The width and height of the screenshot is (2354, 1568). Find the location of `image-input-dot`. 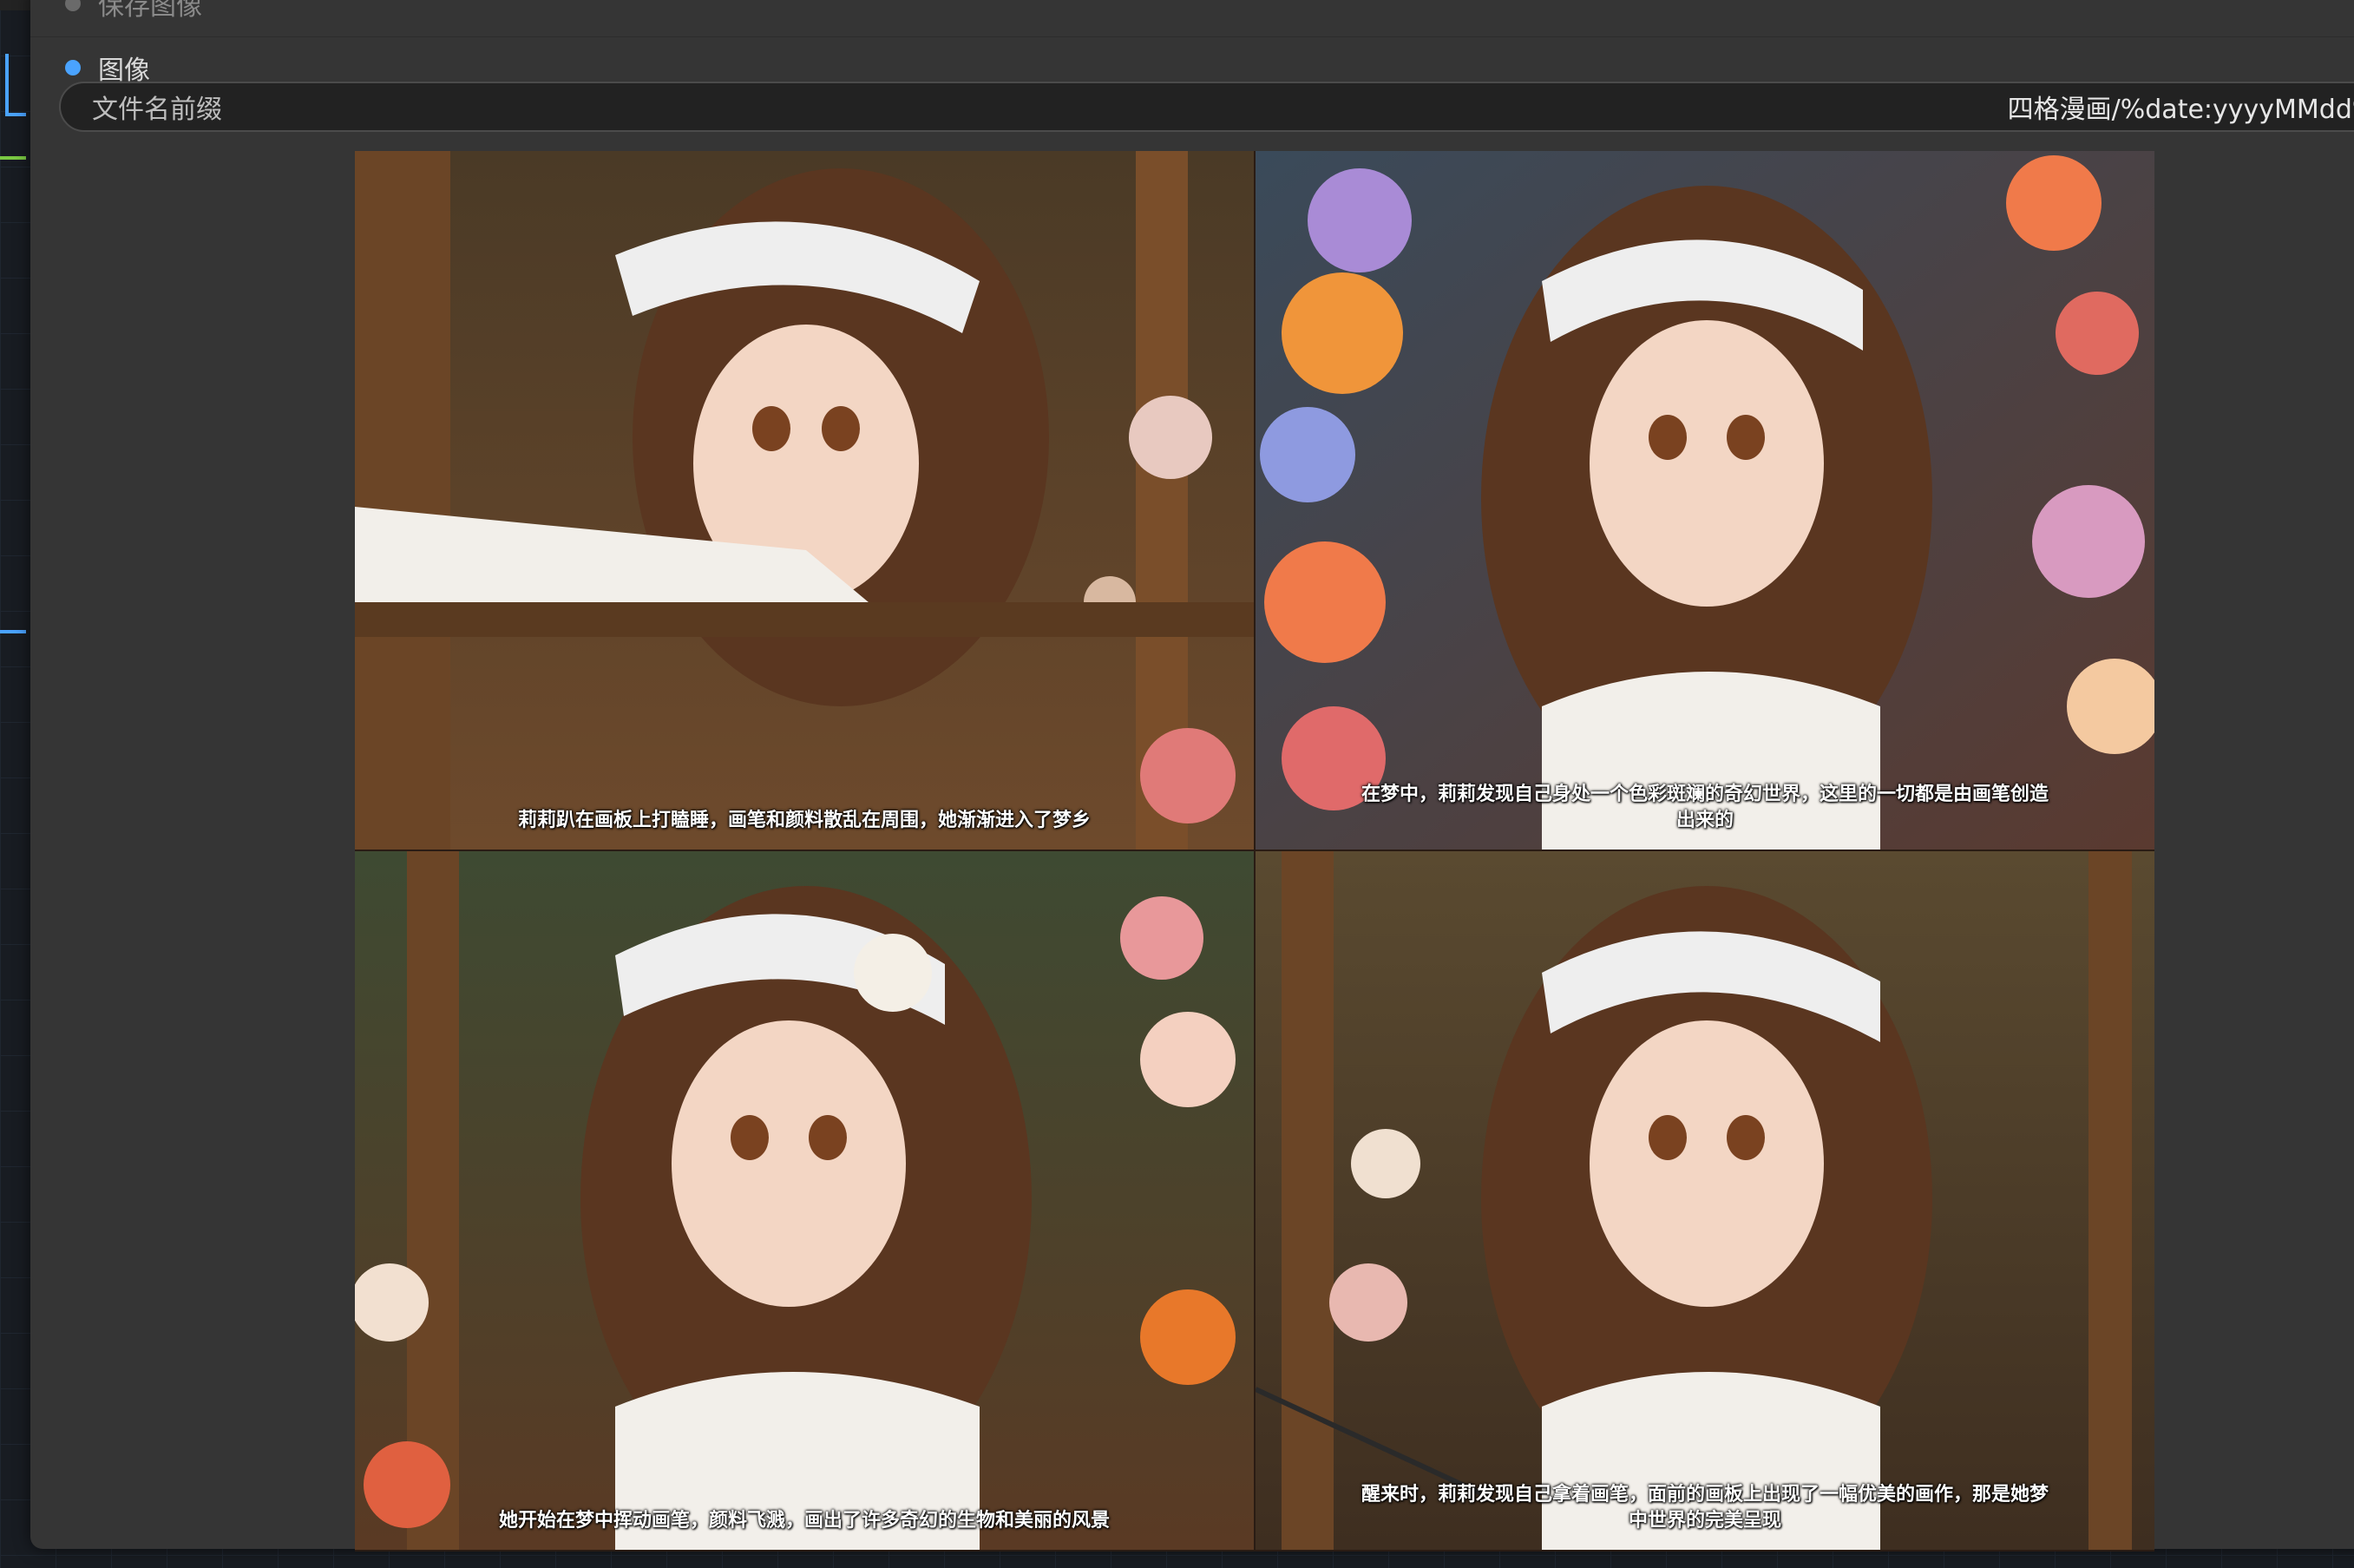

image-input-dot is located at coordinates (73, 67).